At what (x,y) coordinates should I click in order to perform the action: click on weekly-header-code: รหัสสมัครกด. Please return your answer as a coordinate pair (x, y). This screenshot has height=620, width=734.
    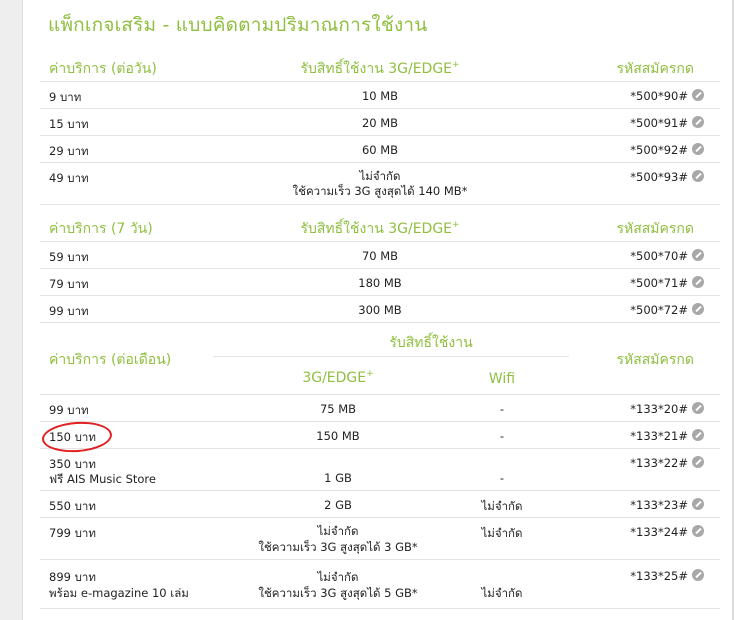
    Looking at the image, I should click on (655, 229).